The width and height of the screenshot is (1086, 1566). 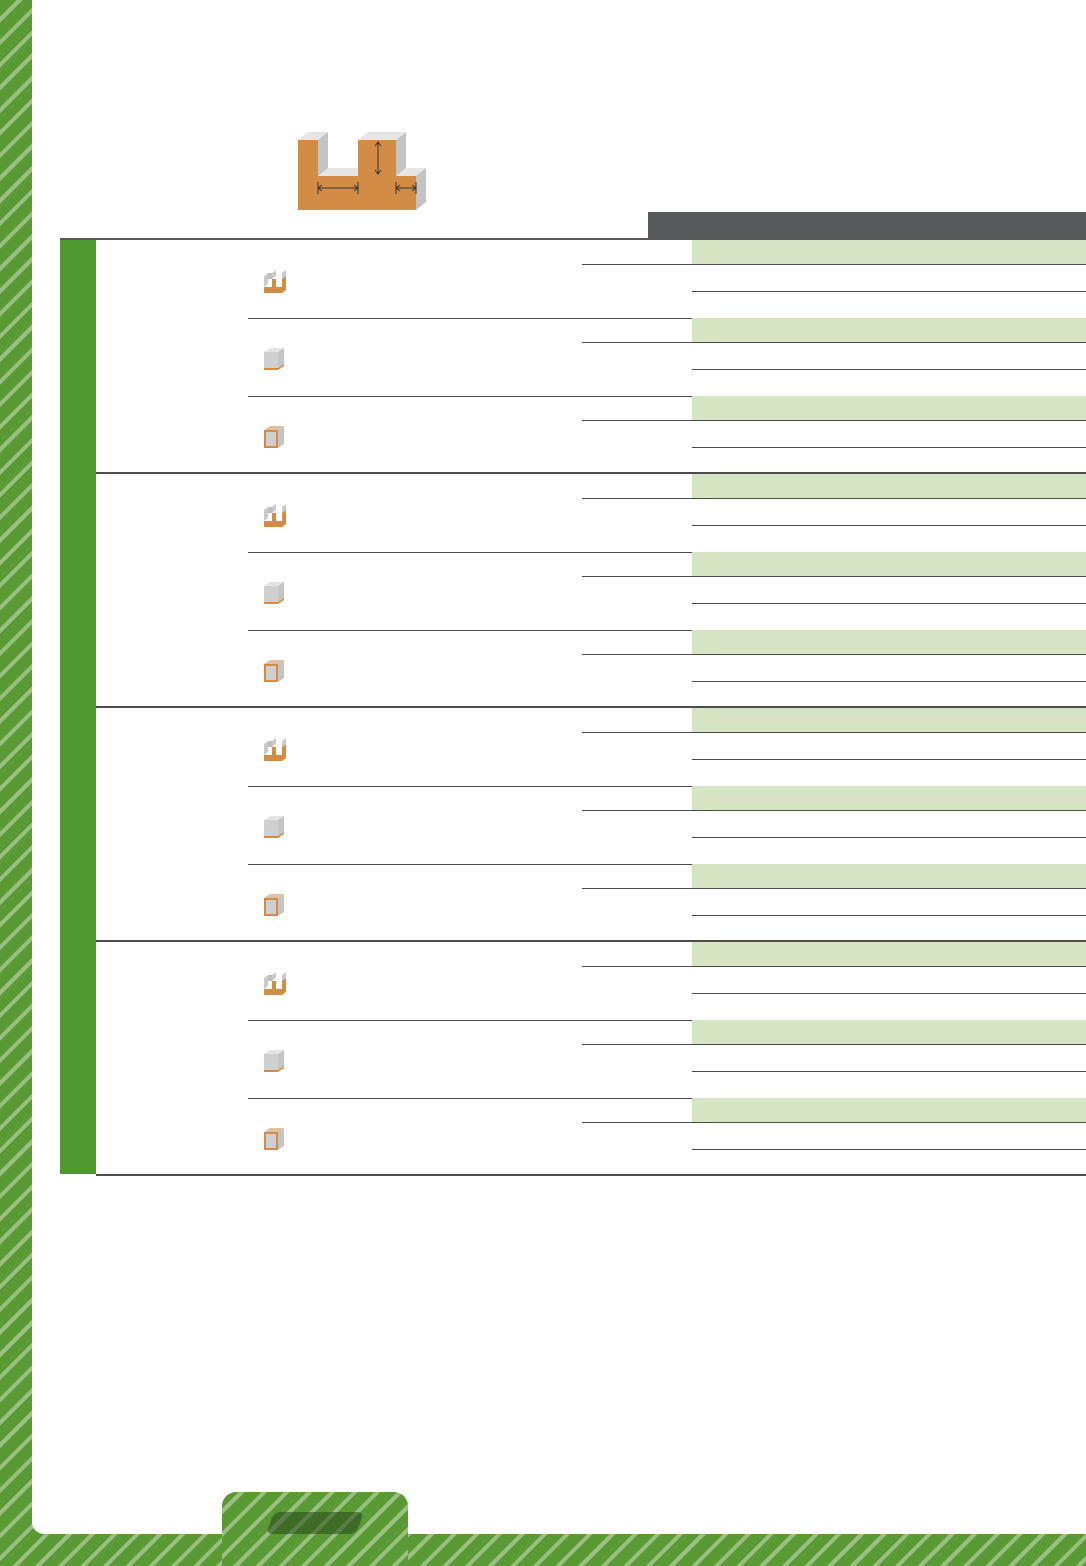 What do you see at coordinates (362, 171) in the screenshot?
I see `slot-cutter-workpiece-diagram` at bounding box center [362, 171].